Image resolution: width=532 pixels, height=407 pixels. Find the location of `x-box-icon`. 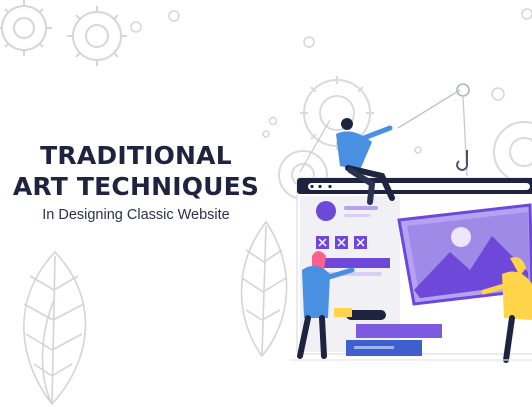

x-box-icon is located at coordinates (341, 242).